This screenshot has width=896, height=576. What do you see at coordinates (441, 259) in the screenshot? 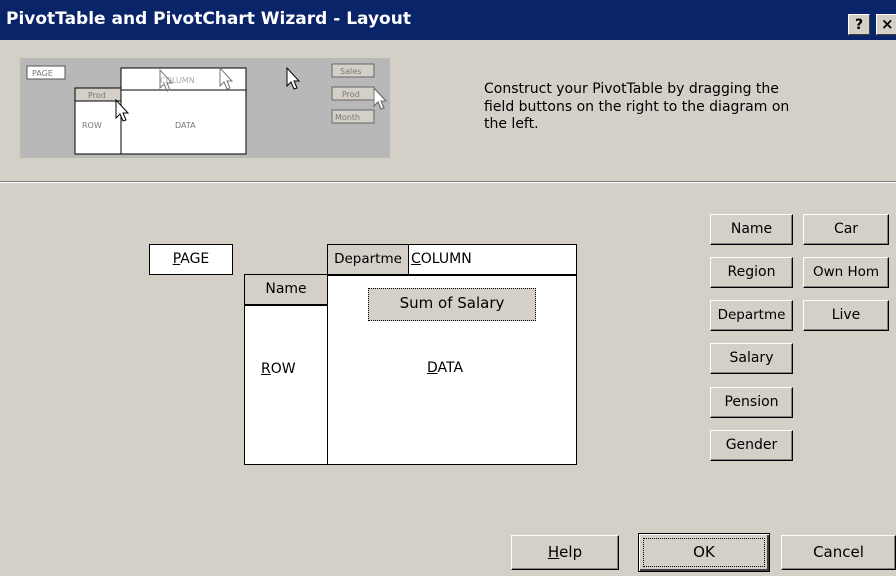
I see `column-label: COLUMN` at bounding box center [441, 259].